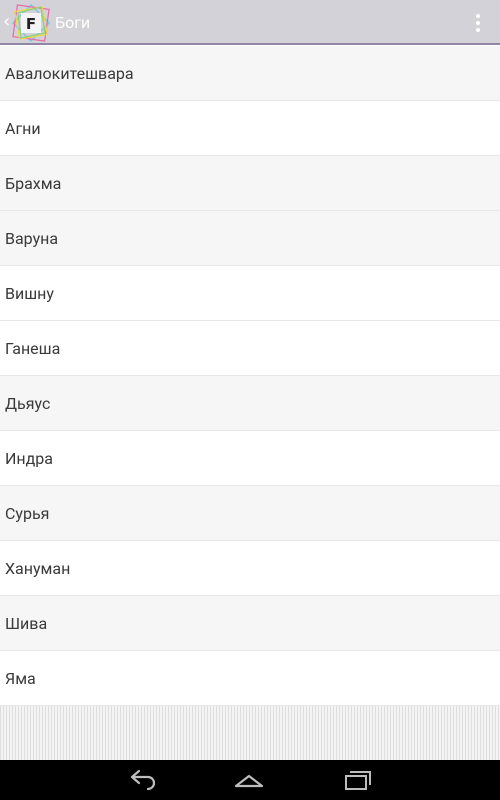  What do you see at coordinates (250, 623) in the screenshot?
I see `list-item: Шива` at bounding box center [250, 623].